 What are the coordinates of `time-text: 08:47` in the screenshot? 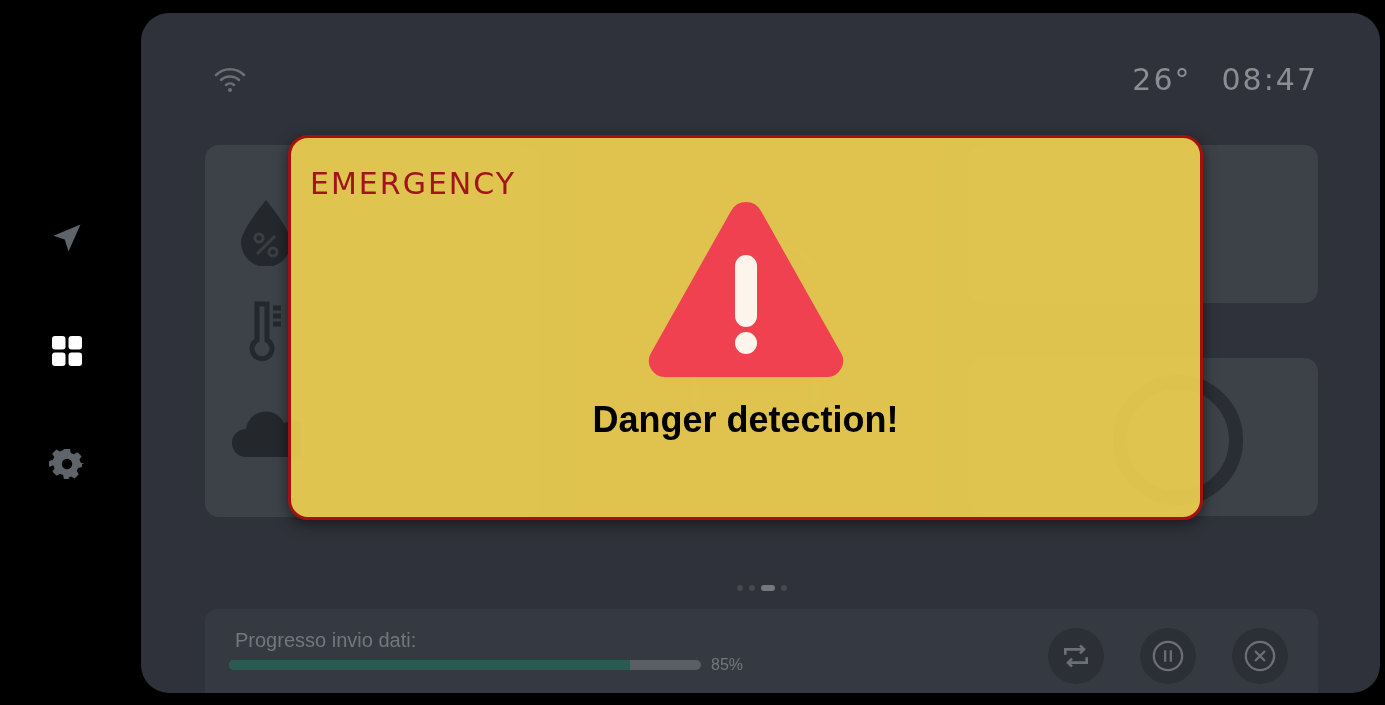 It's located at (1269, 79).